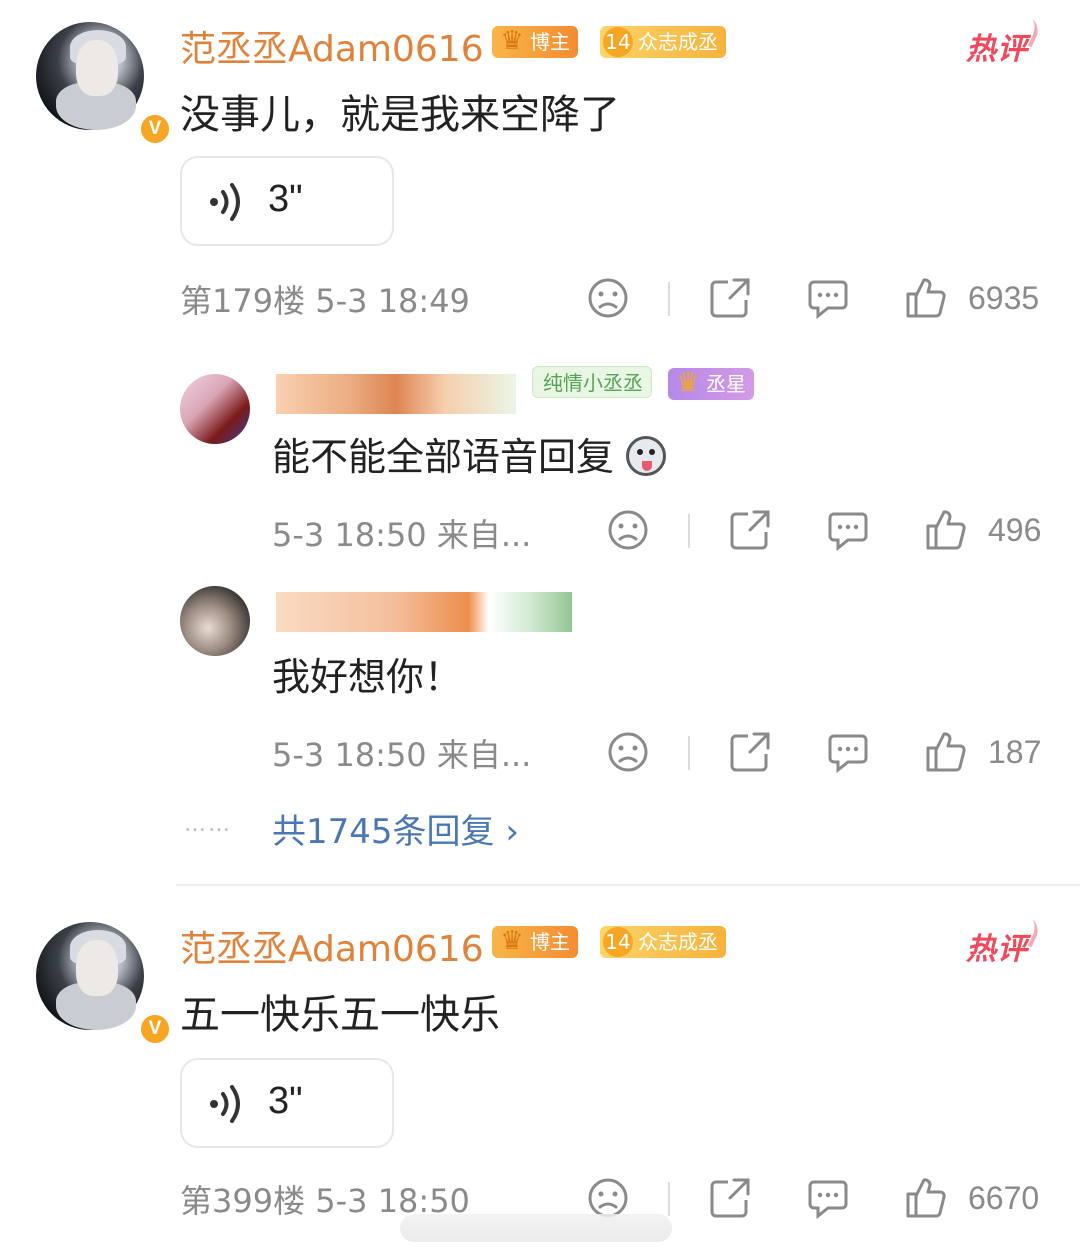 This screenshot has height=1250, width=1080. Describe the element at coordinates (1004, 1198) in the screenshot. I see `like-count: 6670` at that location.